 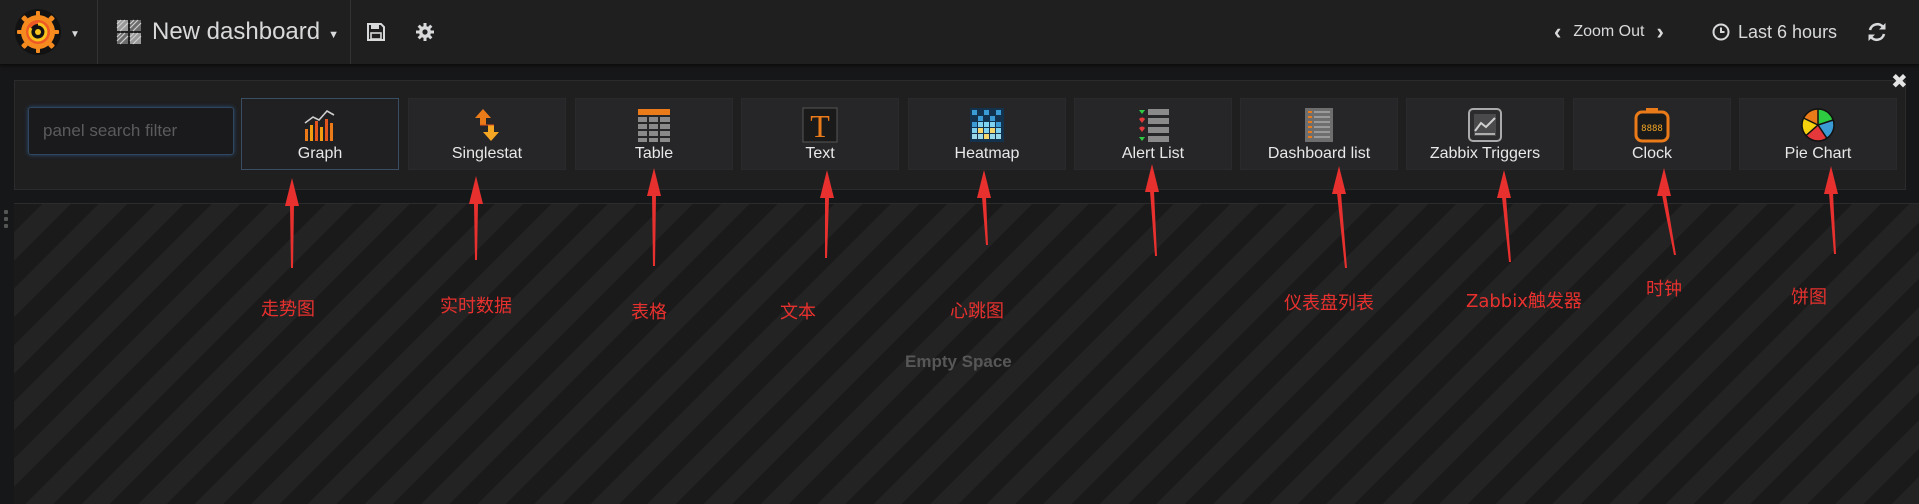 I want to click on zoom-out-button: Zoom Out, so click(x=1608, y=32).